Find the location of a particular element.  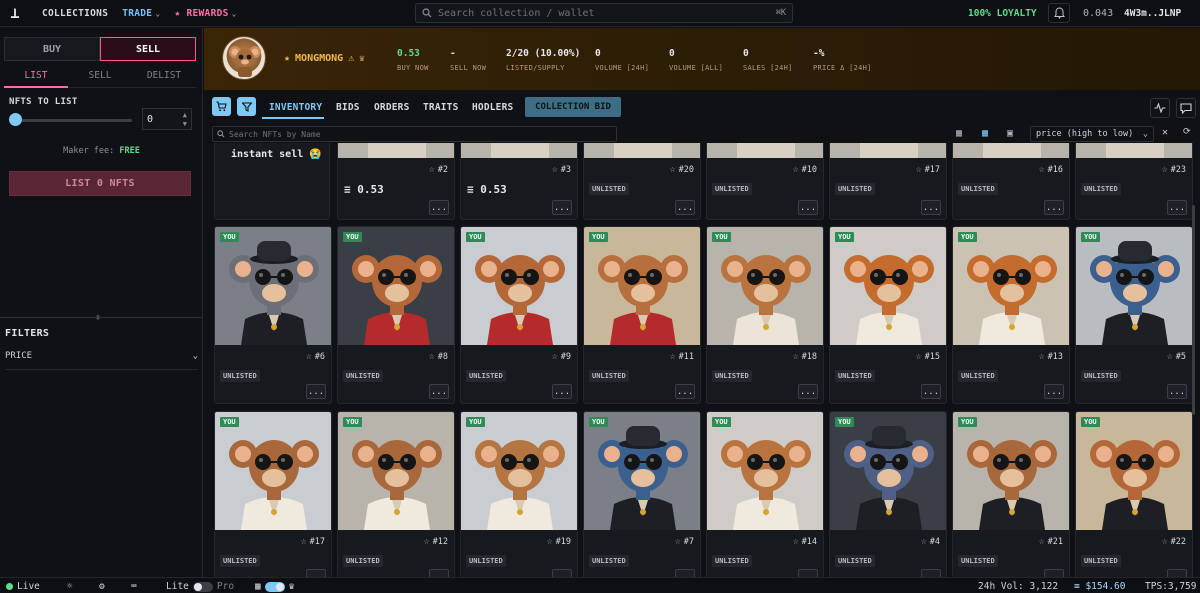

cart-button is located at coordinates (221, 106).